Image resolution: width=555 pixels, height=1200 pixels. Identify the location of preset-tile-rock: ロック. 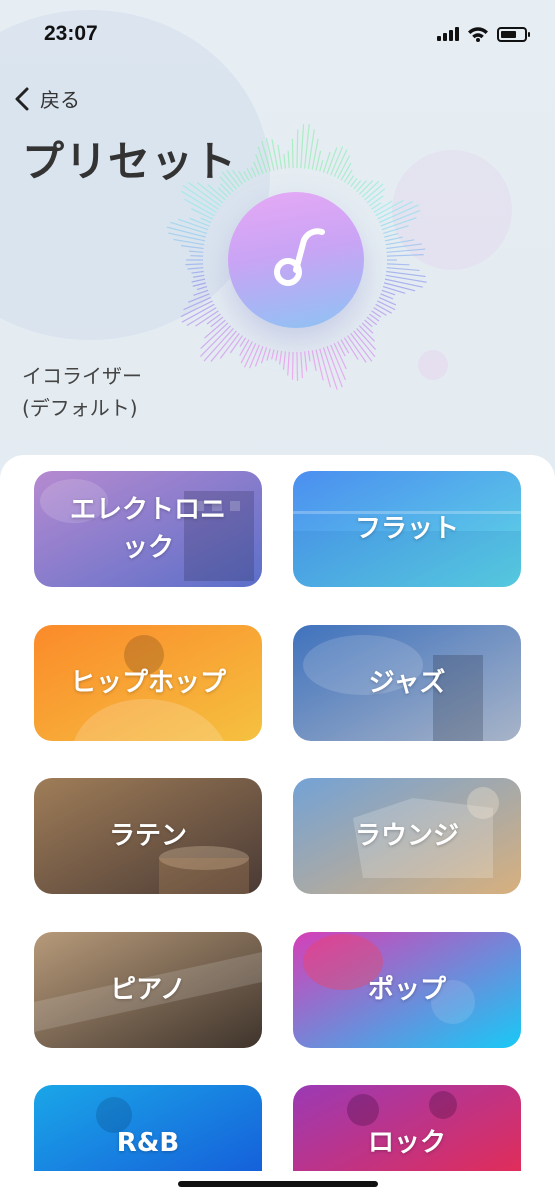
(407, 1128).